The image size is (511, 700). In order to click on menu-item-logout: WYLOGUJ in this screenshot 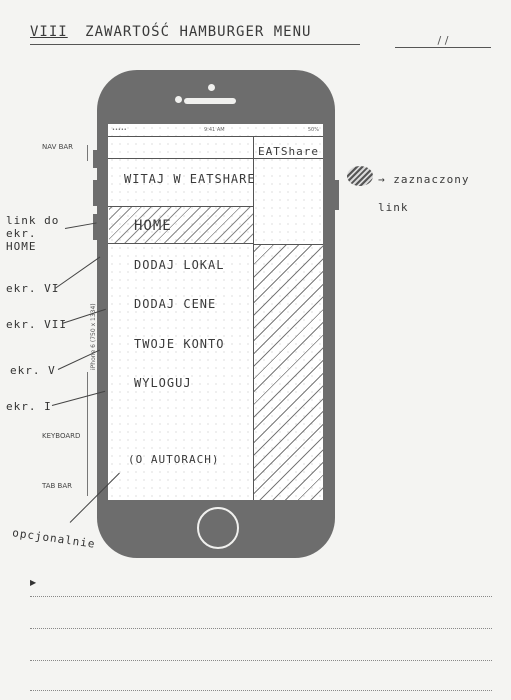, I will do `click(163, 383)`.